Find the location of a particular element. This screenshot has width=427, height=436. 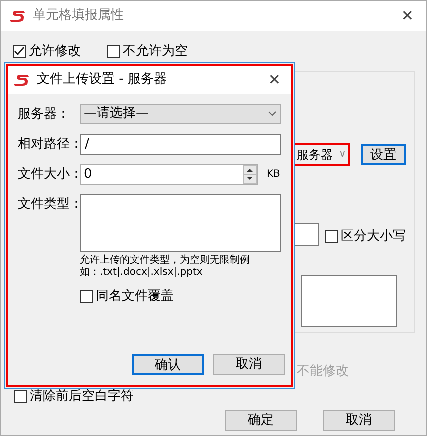

unit-label: KB is located at coordinates (273, 175).